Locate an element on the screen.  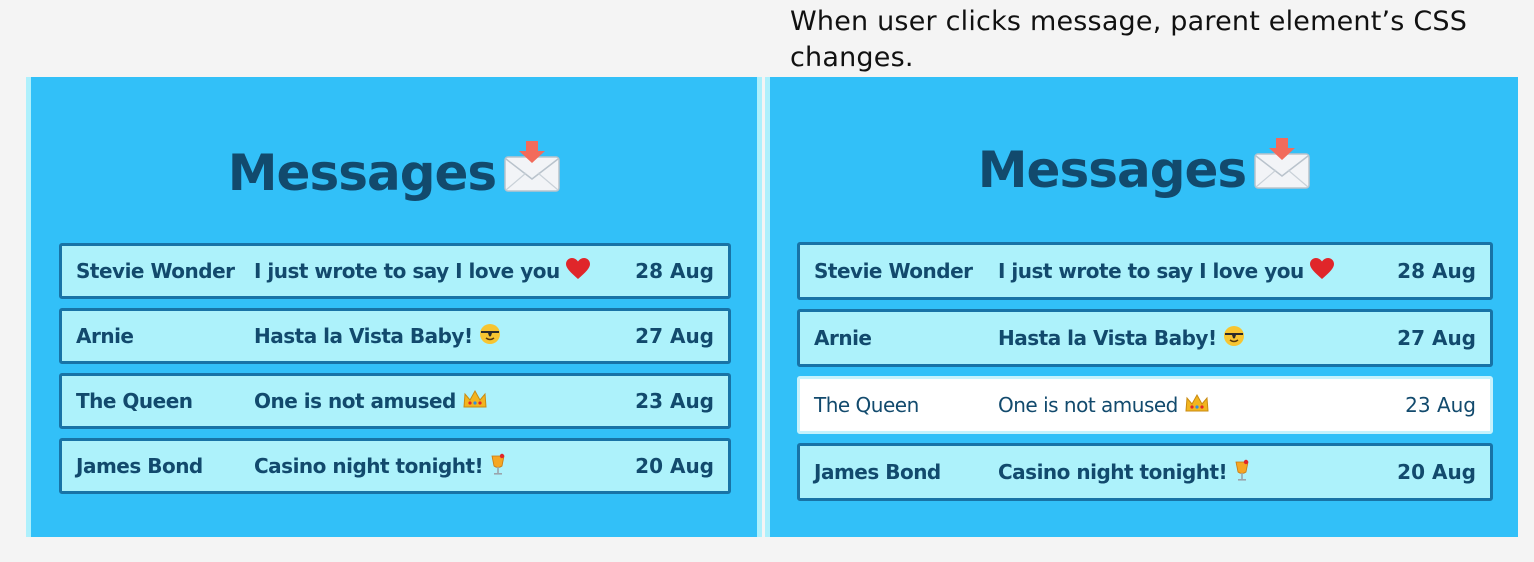
message-row-selected: The Queen One is not amused 23 Aug is located at coordinates (1145, 405).